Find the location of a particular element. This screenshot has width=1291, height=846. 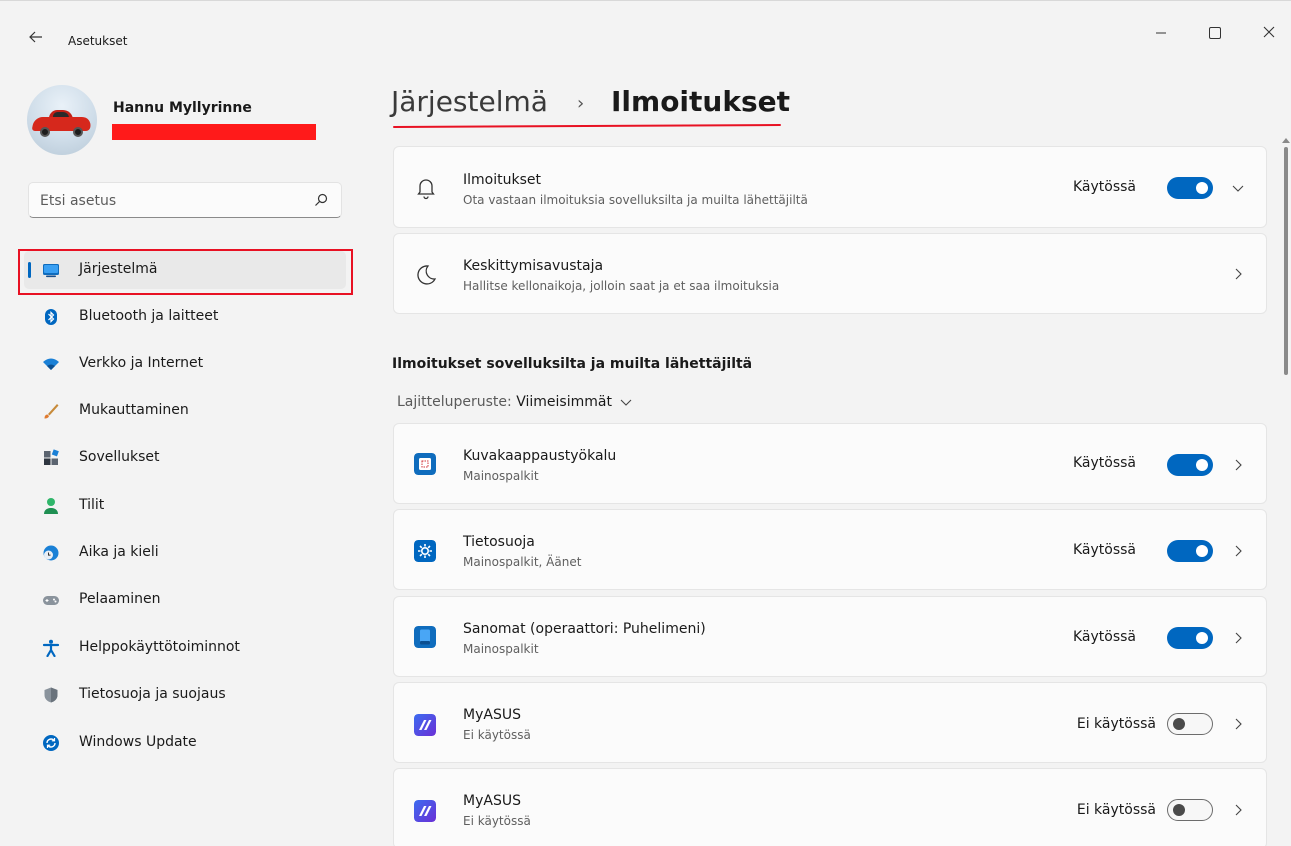

sort-dropdown: Lajitteluperuste: Viimeisimmät is located at coordinates (515, 402).